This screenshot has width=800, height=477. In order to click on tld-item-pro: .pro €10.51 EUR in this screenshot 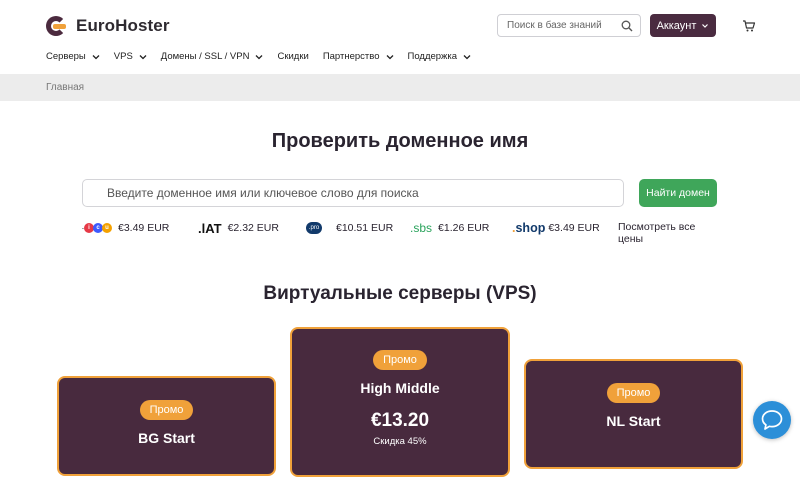, I will do `click(349, 228)`.